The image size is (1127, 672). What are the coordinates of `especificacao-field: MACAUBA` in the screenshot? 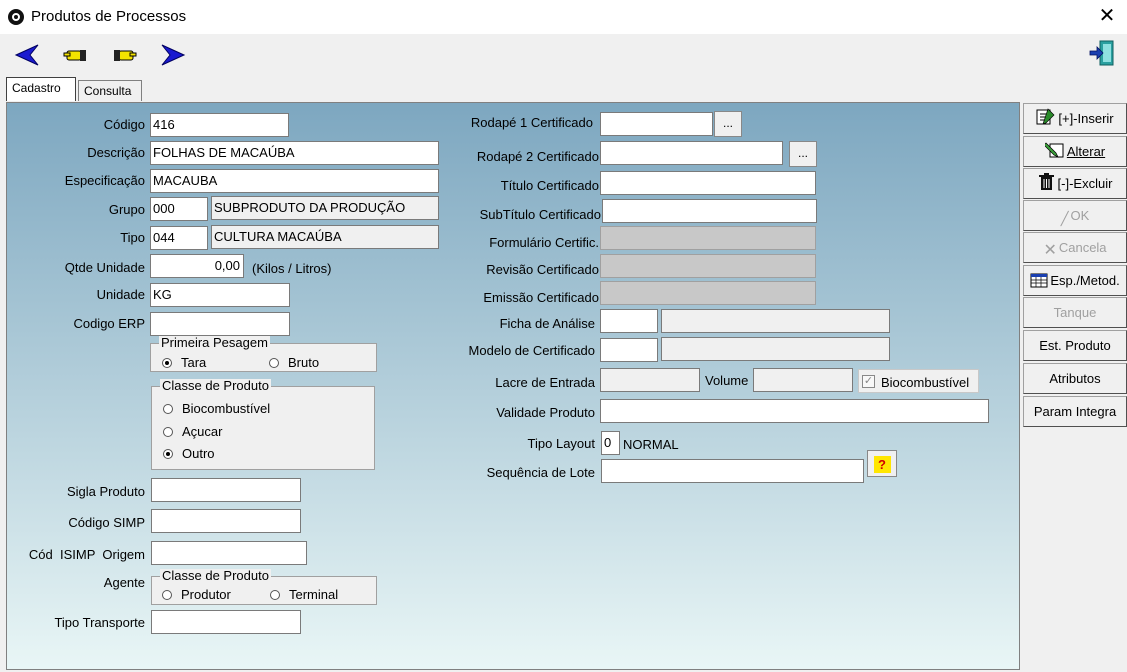 It's located at (294, 181).